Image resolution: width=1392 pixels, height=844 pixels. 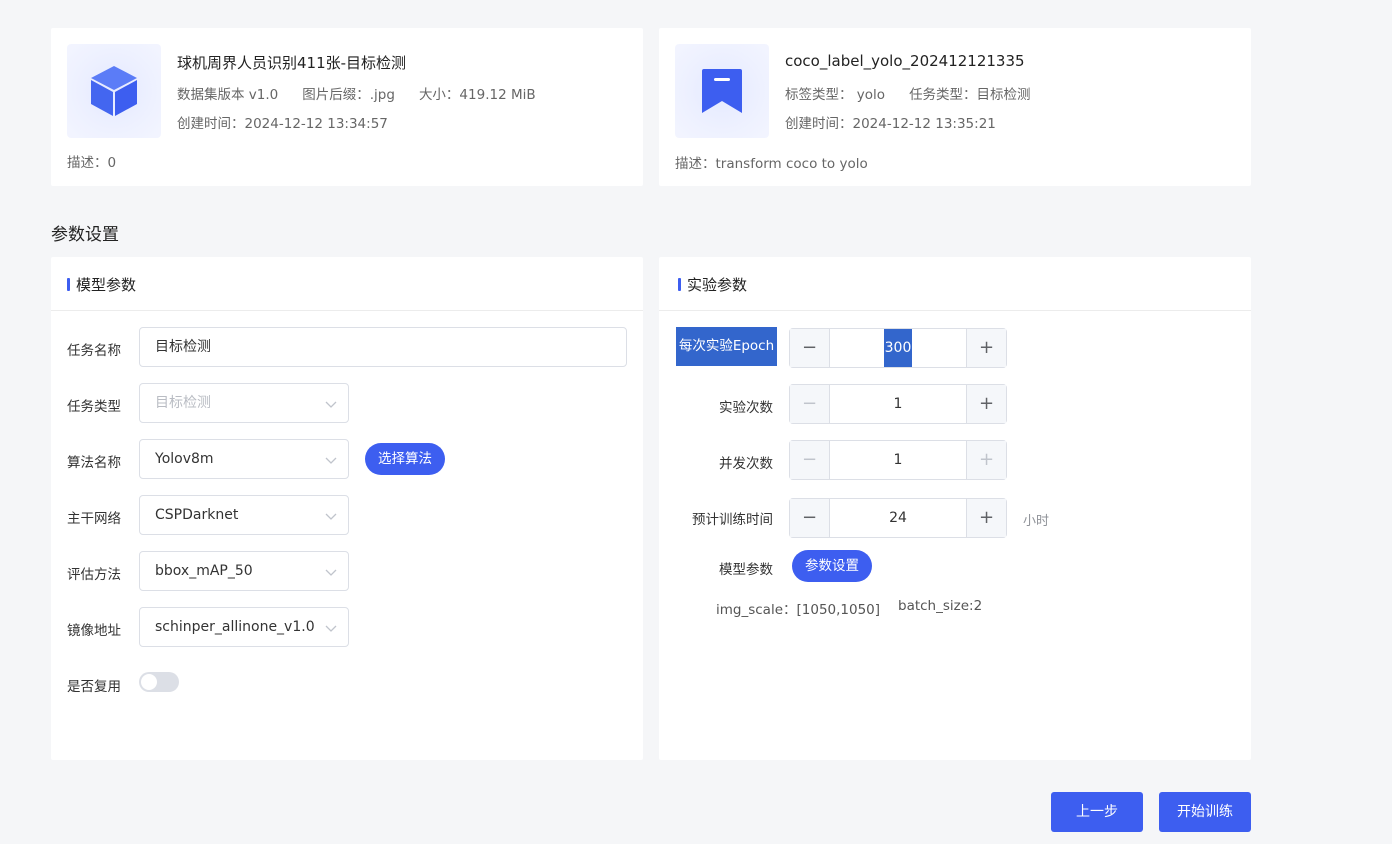 I want to click on label-set-created: 创建时间：2024-12-12 13:35:21, so click(x=890, y=124).